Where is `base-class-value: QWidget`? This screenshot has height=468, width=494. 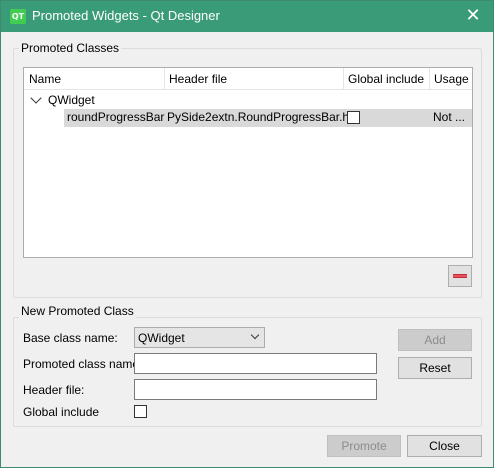 base-class-value: QWidget is located at coordinates (161, 338).